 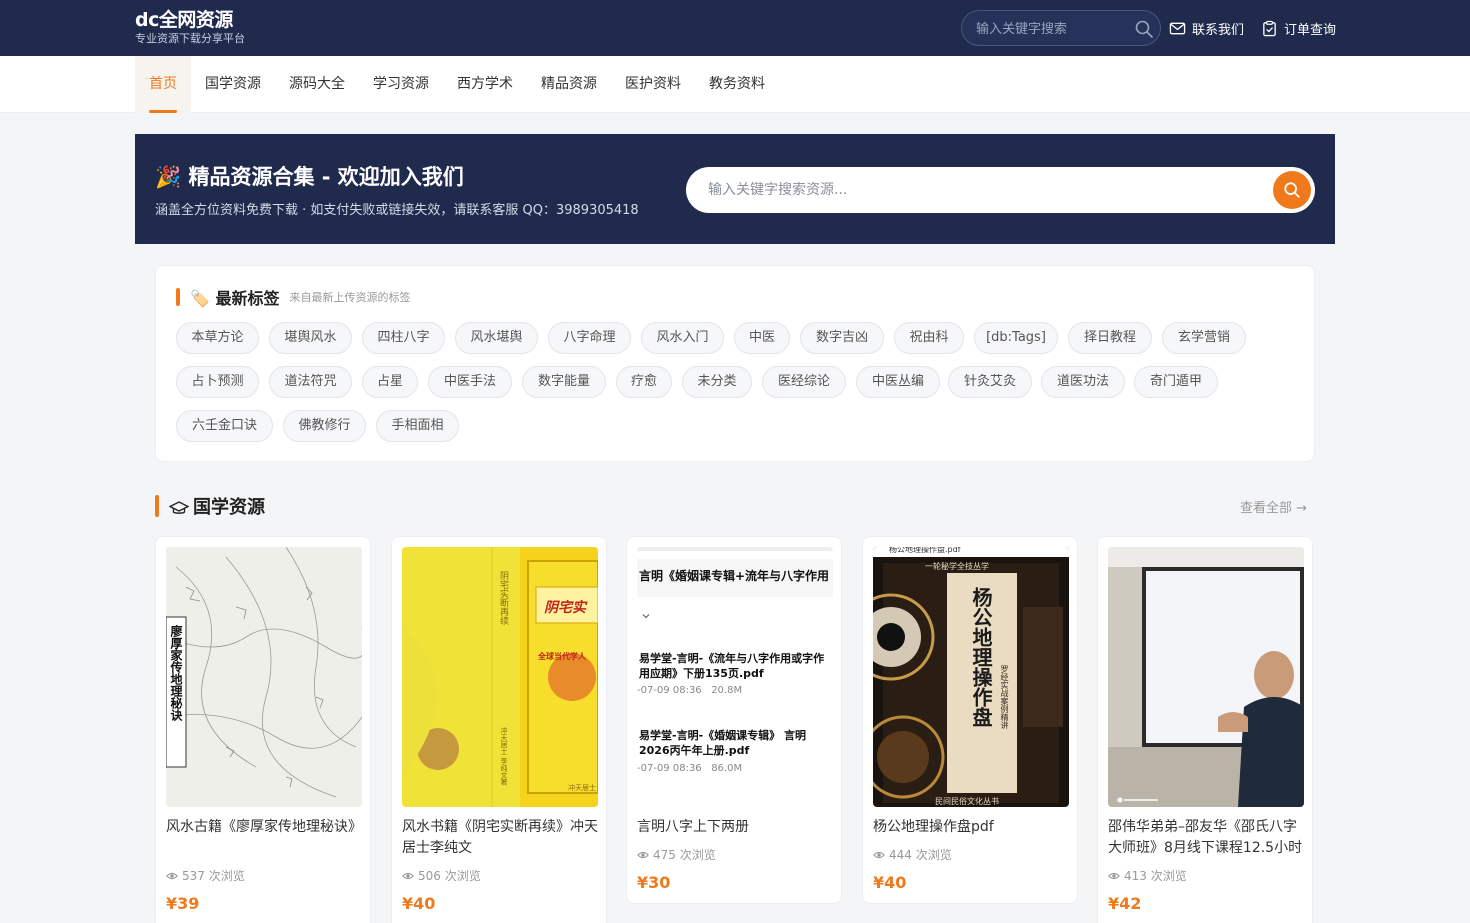 What do you see at coordinates (1110, 338) in the screenshot?
I see `tag-item: 择日教程` at bounding box center [1110, 338].